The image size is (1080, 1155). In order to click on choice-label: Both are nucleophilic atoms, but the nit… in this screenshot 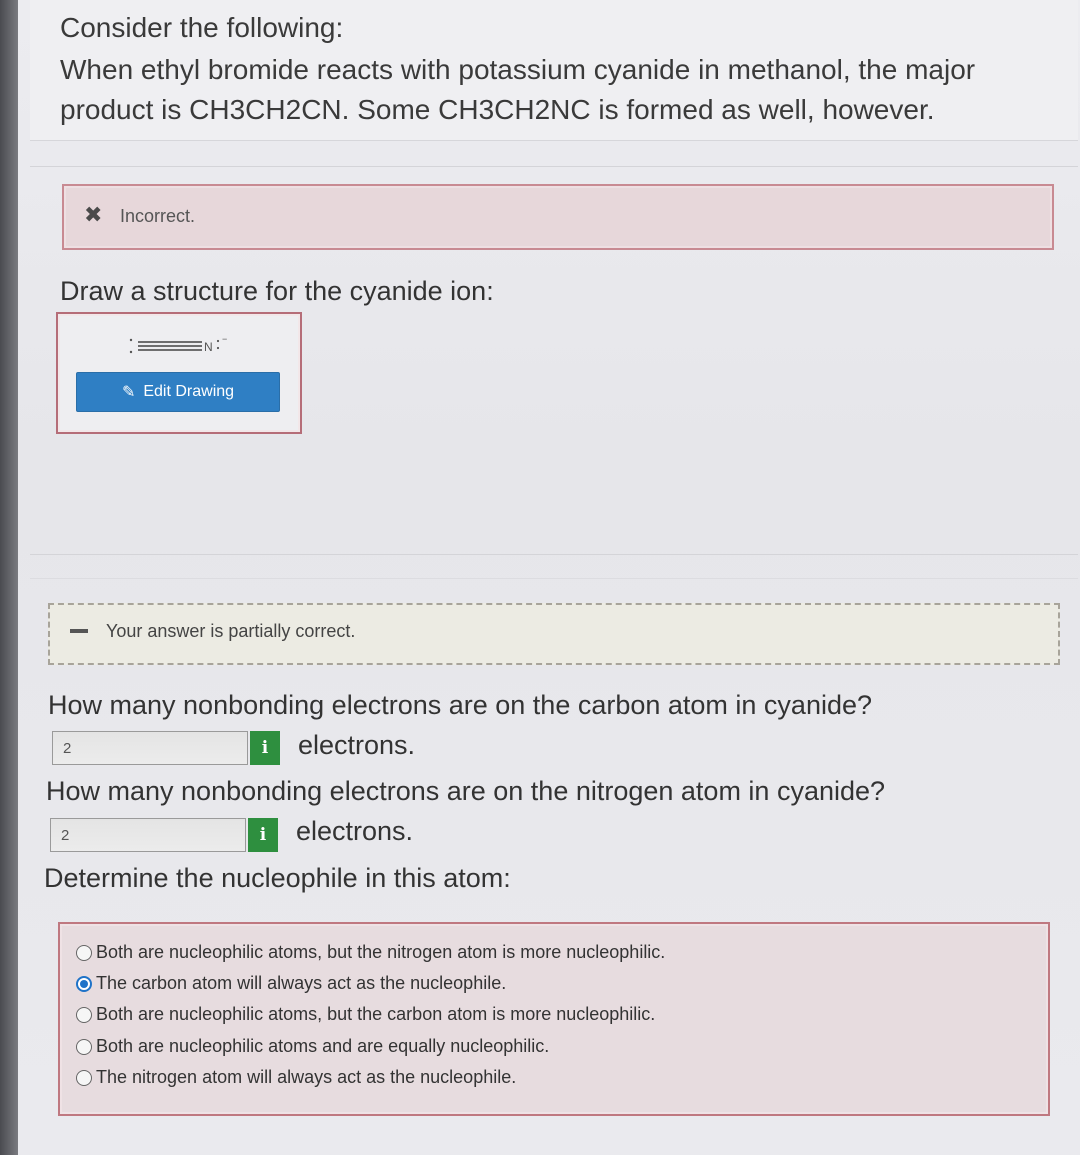, I will do `click(381, 952)`.